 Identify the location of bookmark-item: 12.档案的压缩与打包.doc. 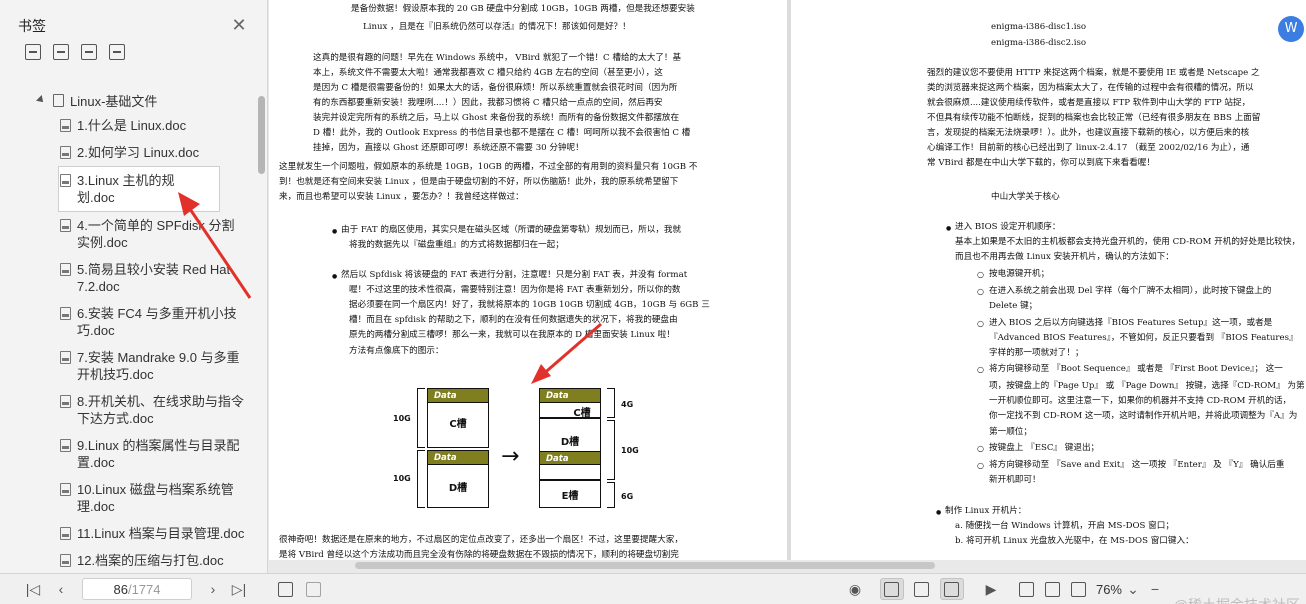
(128, 560).